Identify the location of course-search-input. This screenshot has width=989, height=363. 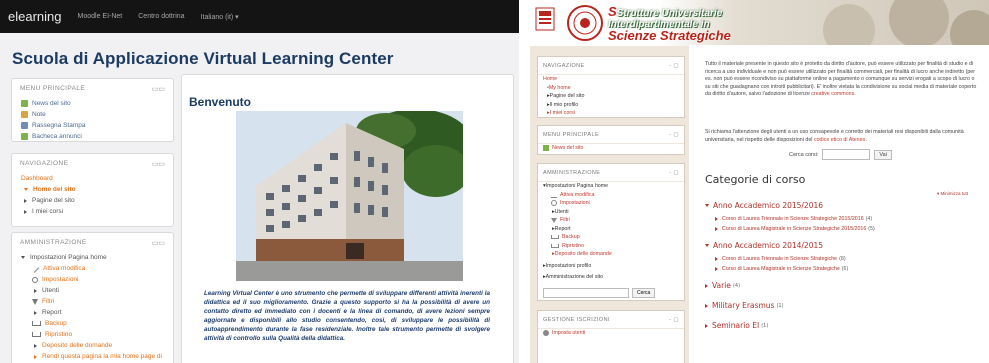
(846, 154).